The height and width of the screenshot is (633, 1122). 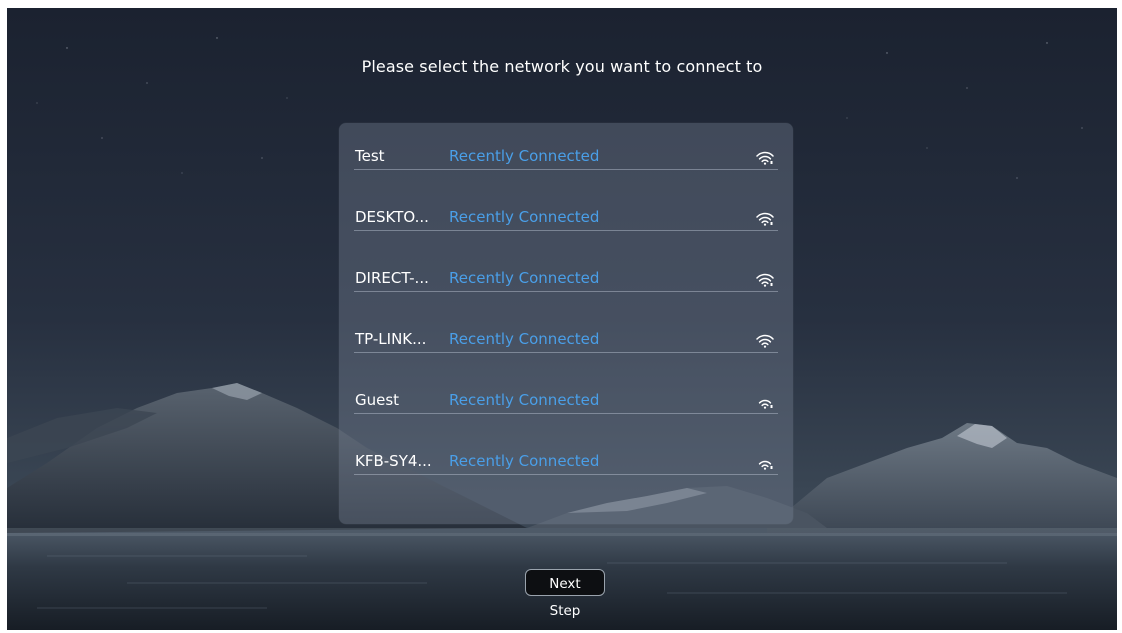 What do you see at coordinates (566, 390) in the screenshot?
I see `network-item: Guest Recently Connected` at bounding box center [566, 390].